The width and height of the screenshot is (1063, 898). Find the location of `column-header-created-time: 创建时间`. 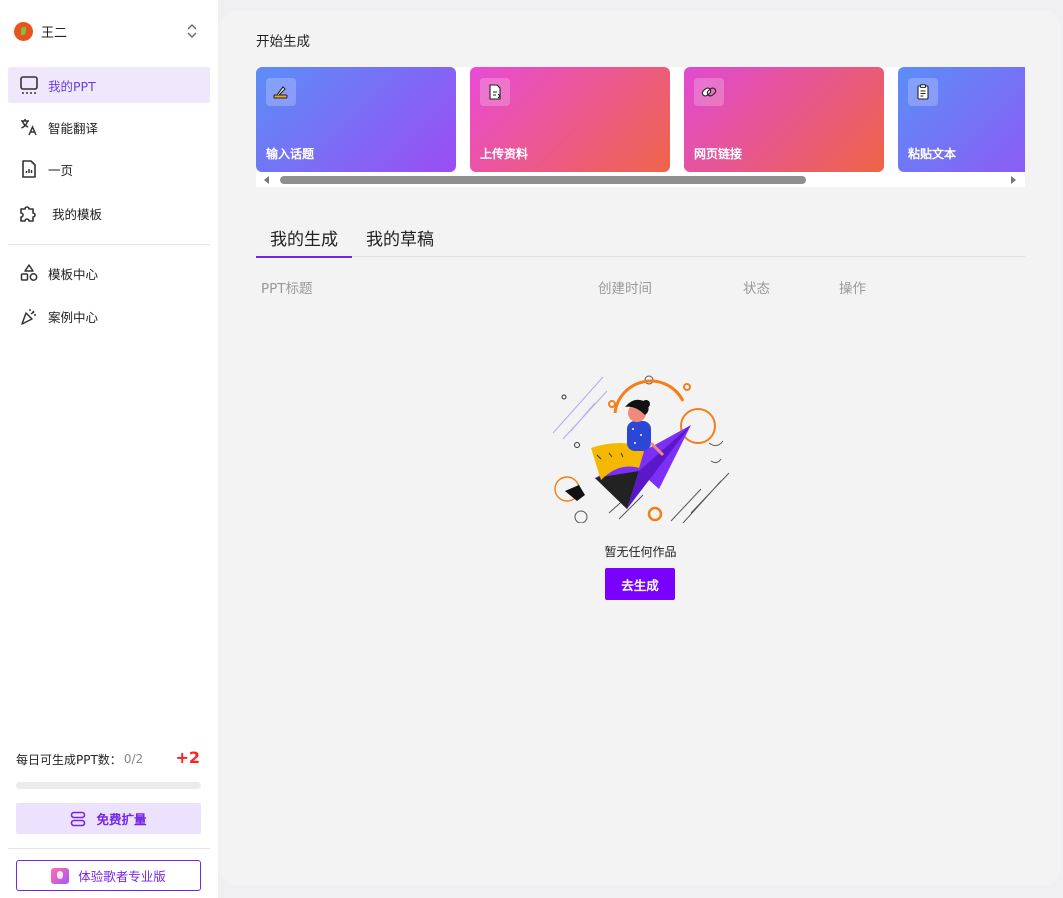

column-header-created-time: 创建时间 is located at coordinates (625, 289).